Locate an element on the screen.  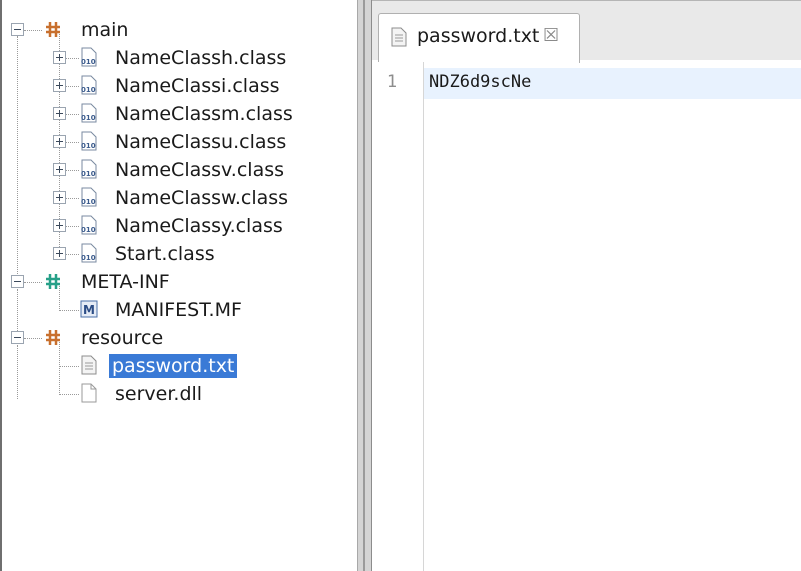
tree-item-class: 010 NameClassy.class is located at coordinates (180, 226).